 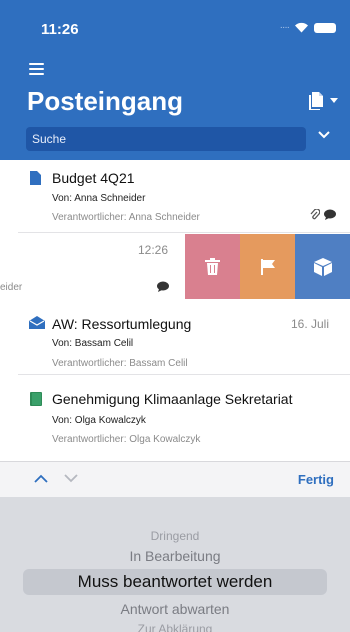 I want to click on picker-option-selected: Muss beantwortet werden, so click(x=175, y=582).